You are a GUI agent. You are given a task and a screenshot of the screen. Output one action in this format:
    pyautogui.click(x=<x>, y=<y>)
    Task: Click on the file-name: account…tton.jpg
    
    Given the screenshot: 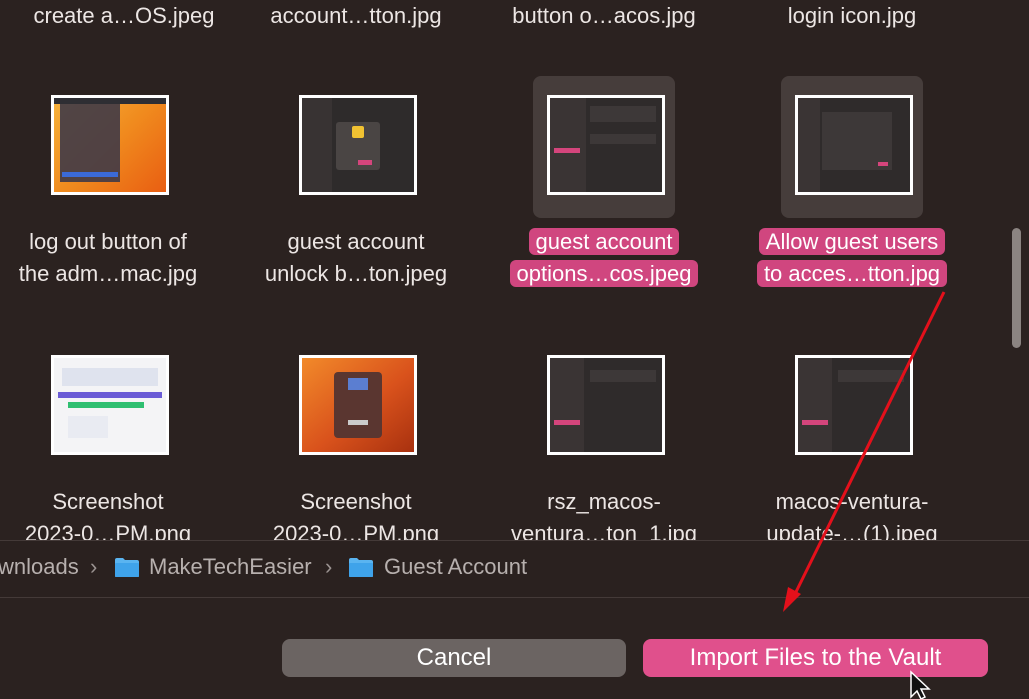 What is the action you would take?
    pyautogui.click(x=356, y=16)
    